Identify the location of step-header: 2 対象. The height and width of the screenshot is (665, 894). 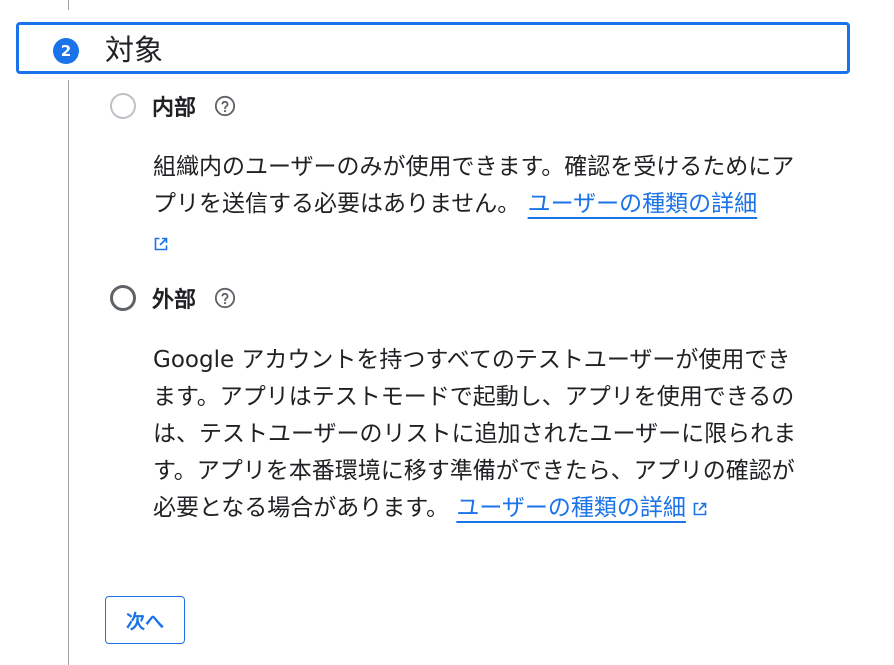
(433, 48).